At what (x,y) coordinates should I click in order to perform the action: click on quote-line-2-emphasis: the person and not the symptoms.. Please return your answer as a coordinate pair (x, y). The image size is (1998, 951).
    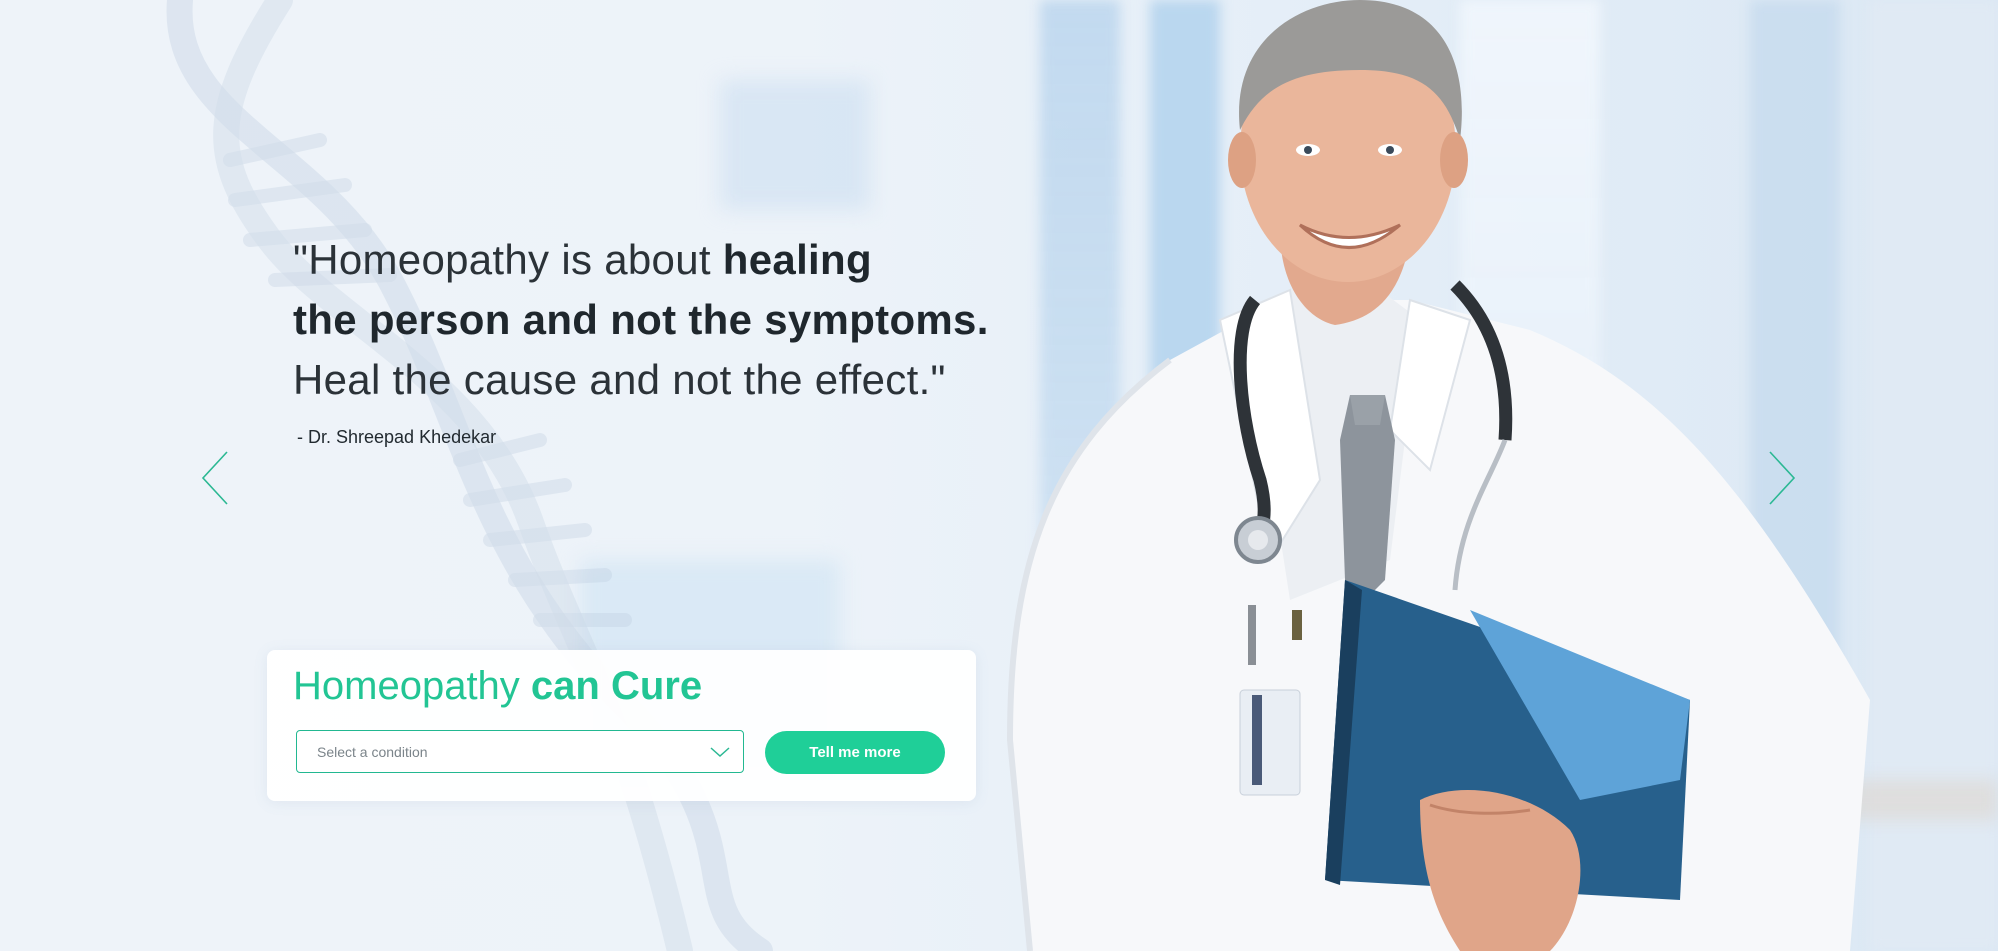
    Looking at the image, I should click on (641, 319).